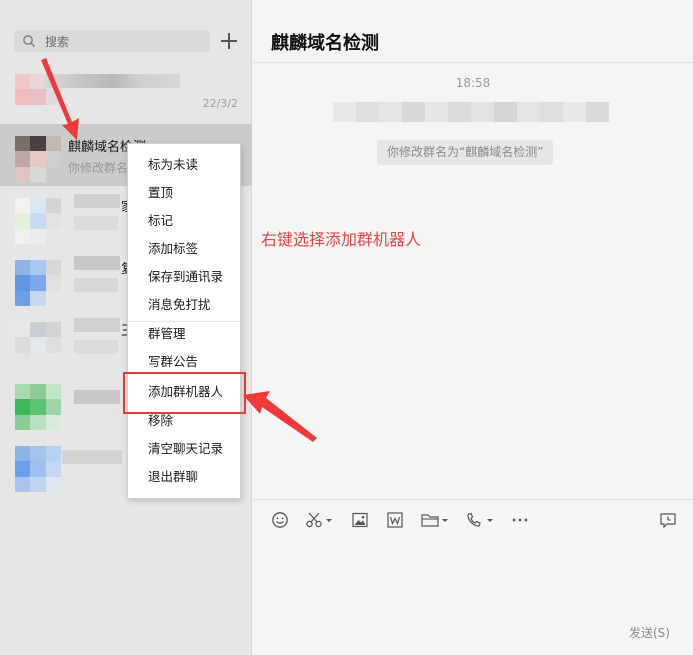  I want to click on send-button: 发送(S), so click(649, 632).